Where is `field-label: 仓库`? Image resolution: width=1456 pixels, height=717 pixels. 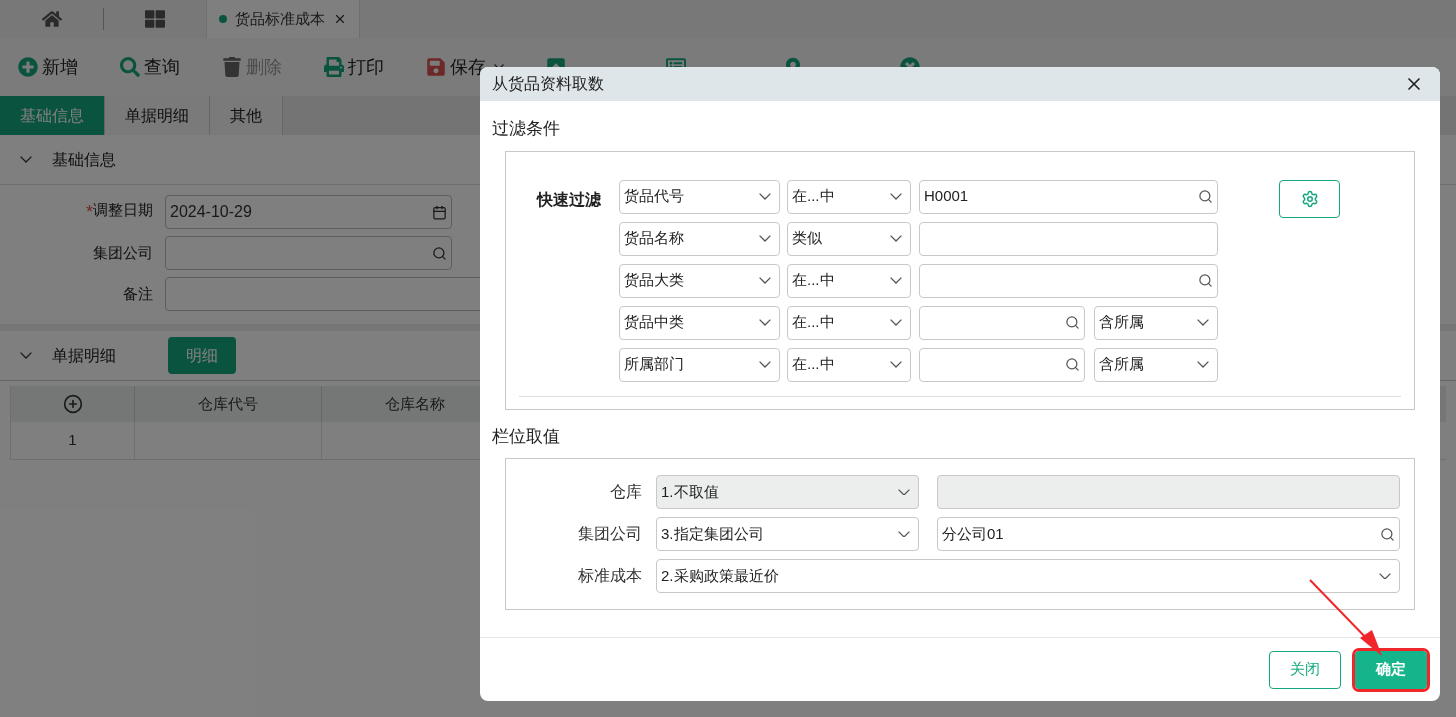 field-label: 仓库 is located at coordinates (626, 492).